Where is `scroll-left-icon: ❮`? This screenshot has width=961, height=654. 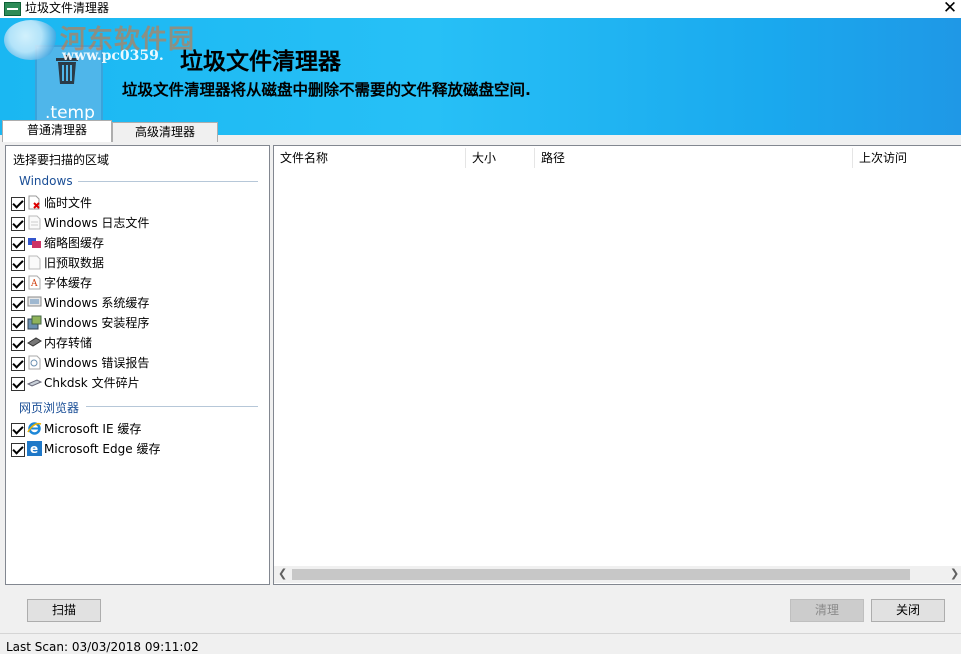
scroll-left-icon: ❮ is located at coordinates (282, 573).